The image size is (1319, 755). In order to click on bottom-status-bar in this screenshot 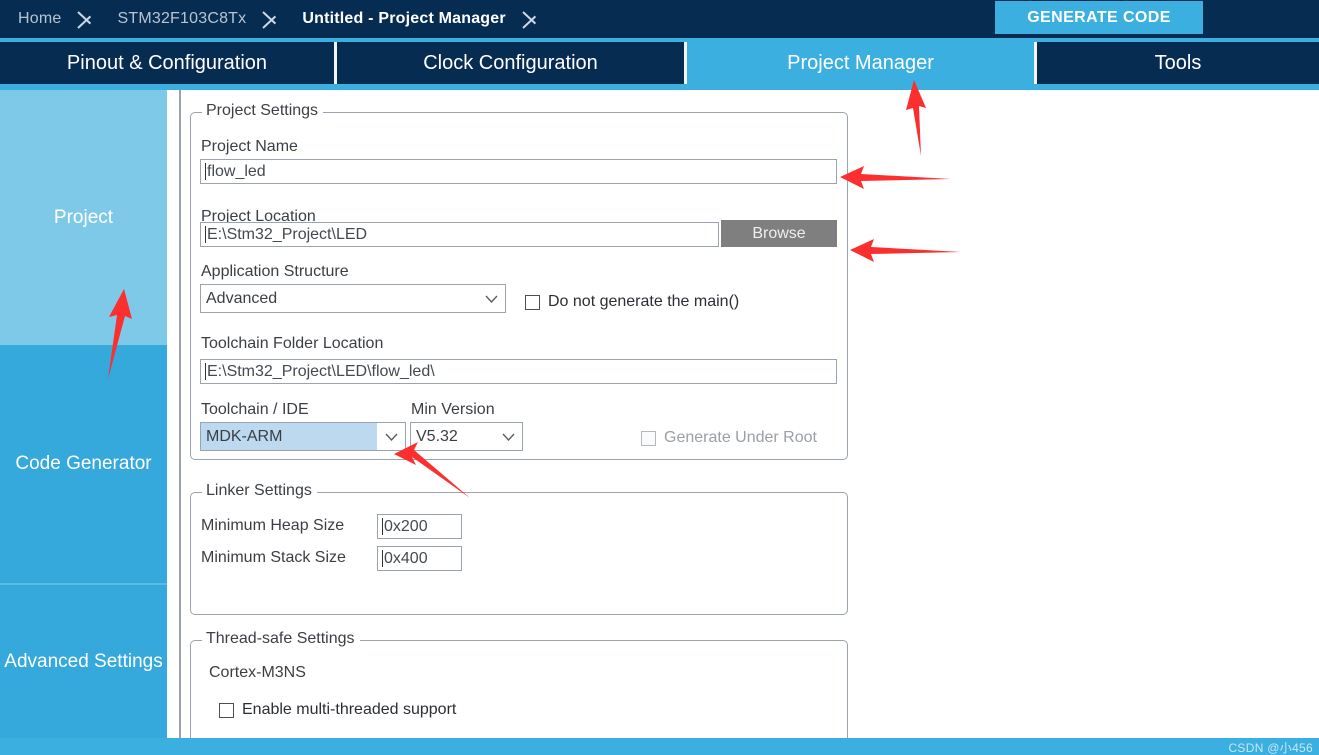, I will do `click(659, 746)`.